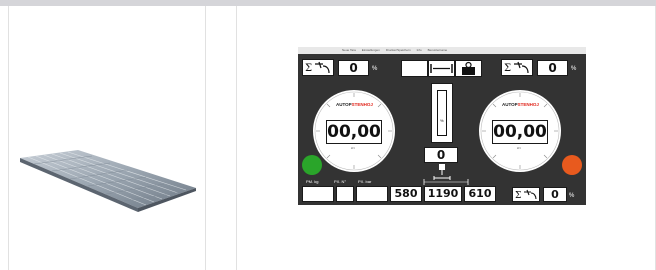 This screenshot has height=270, width=656. What do you see at coordinates (340, 181) in the screenshot?
I see `bottom-label: PX. N°` at bounding box center [340, 181].